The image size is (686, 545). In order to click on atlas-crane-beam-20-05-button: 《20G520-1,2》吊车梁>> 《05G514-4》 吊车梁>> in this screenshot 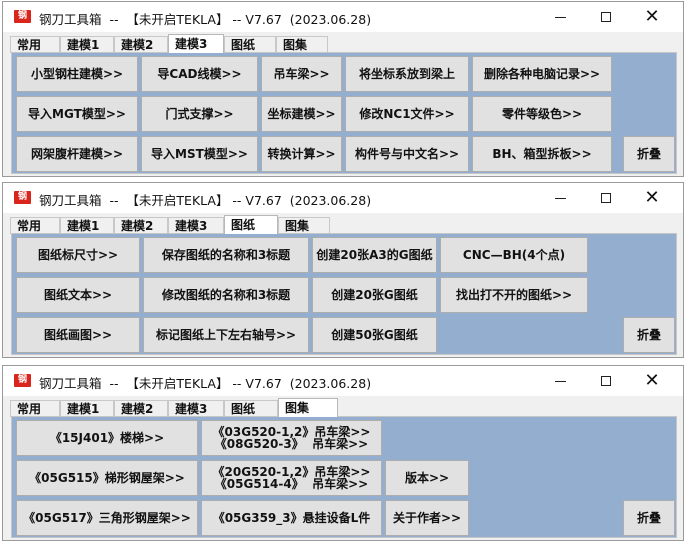, I will do `click(291, 478)`.